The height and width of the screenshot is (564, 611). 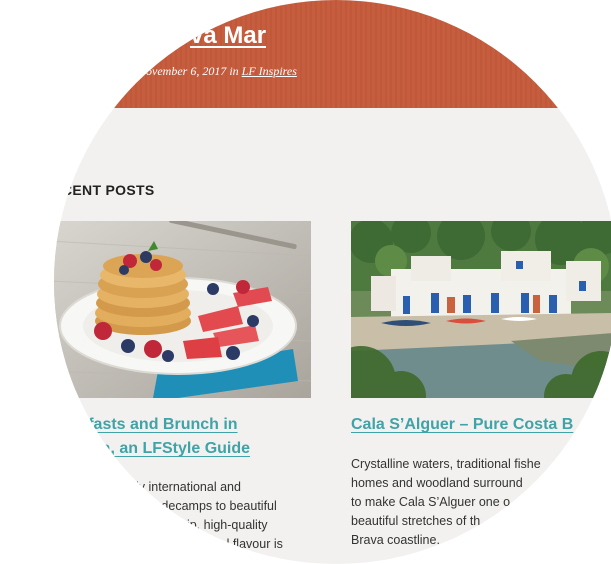 I want to click on excerpt-line: e decamps to beautiful, so click(x=214, y=506).